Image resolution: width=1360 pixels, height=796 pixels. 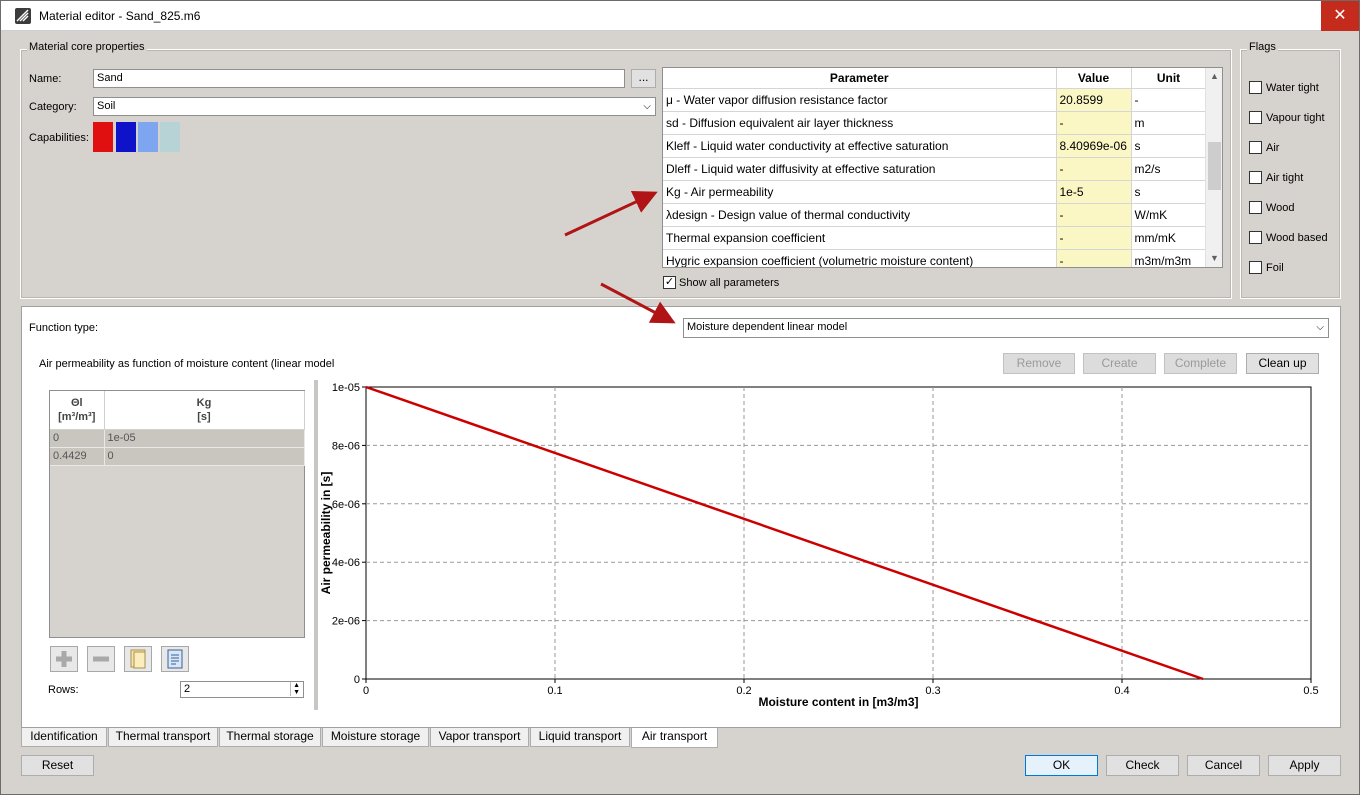 I want to click on x-axis-label: Moisture content in [m3/m3], so click(x=838, y=702).